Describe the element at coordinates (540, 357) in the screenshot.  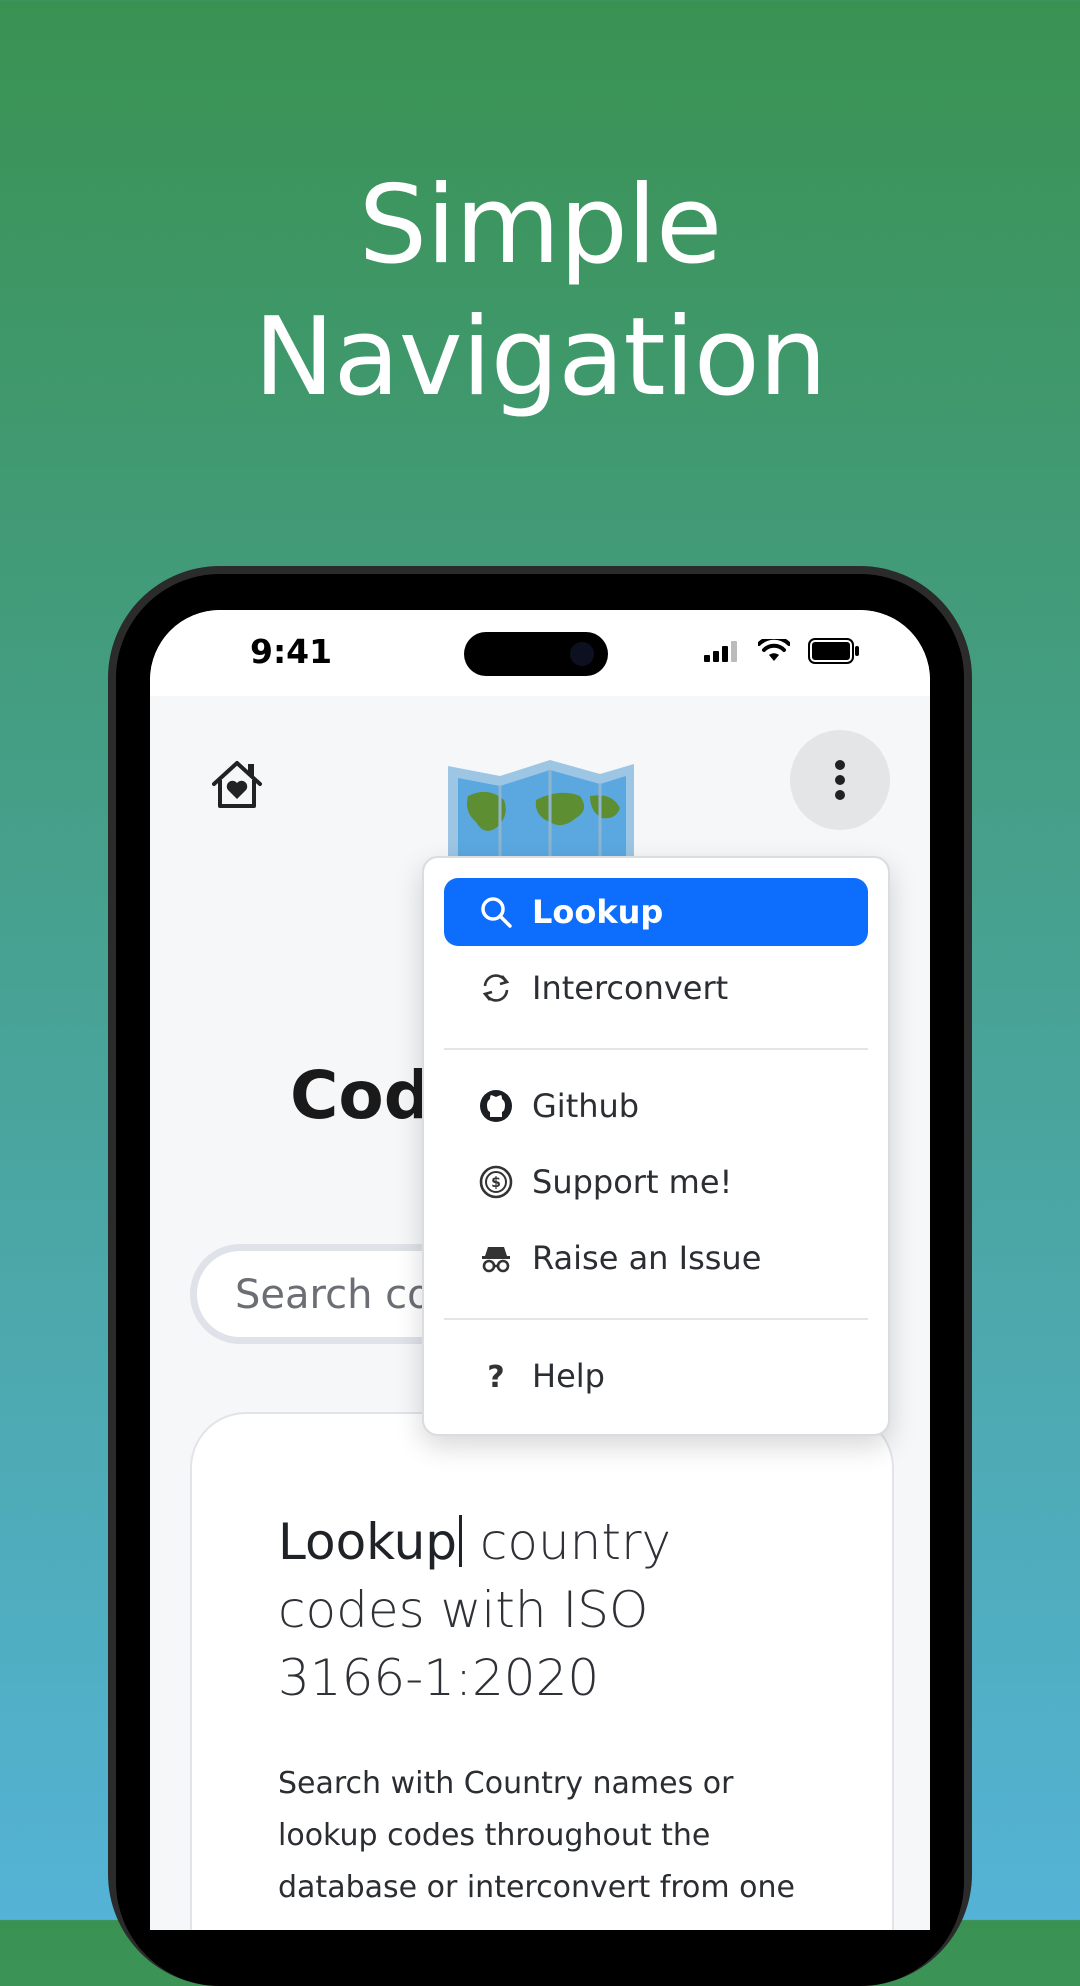
I see `headline-line-2: Navigation` at that location.